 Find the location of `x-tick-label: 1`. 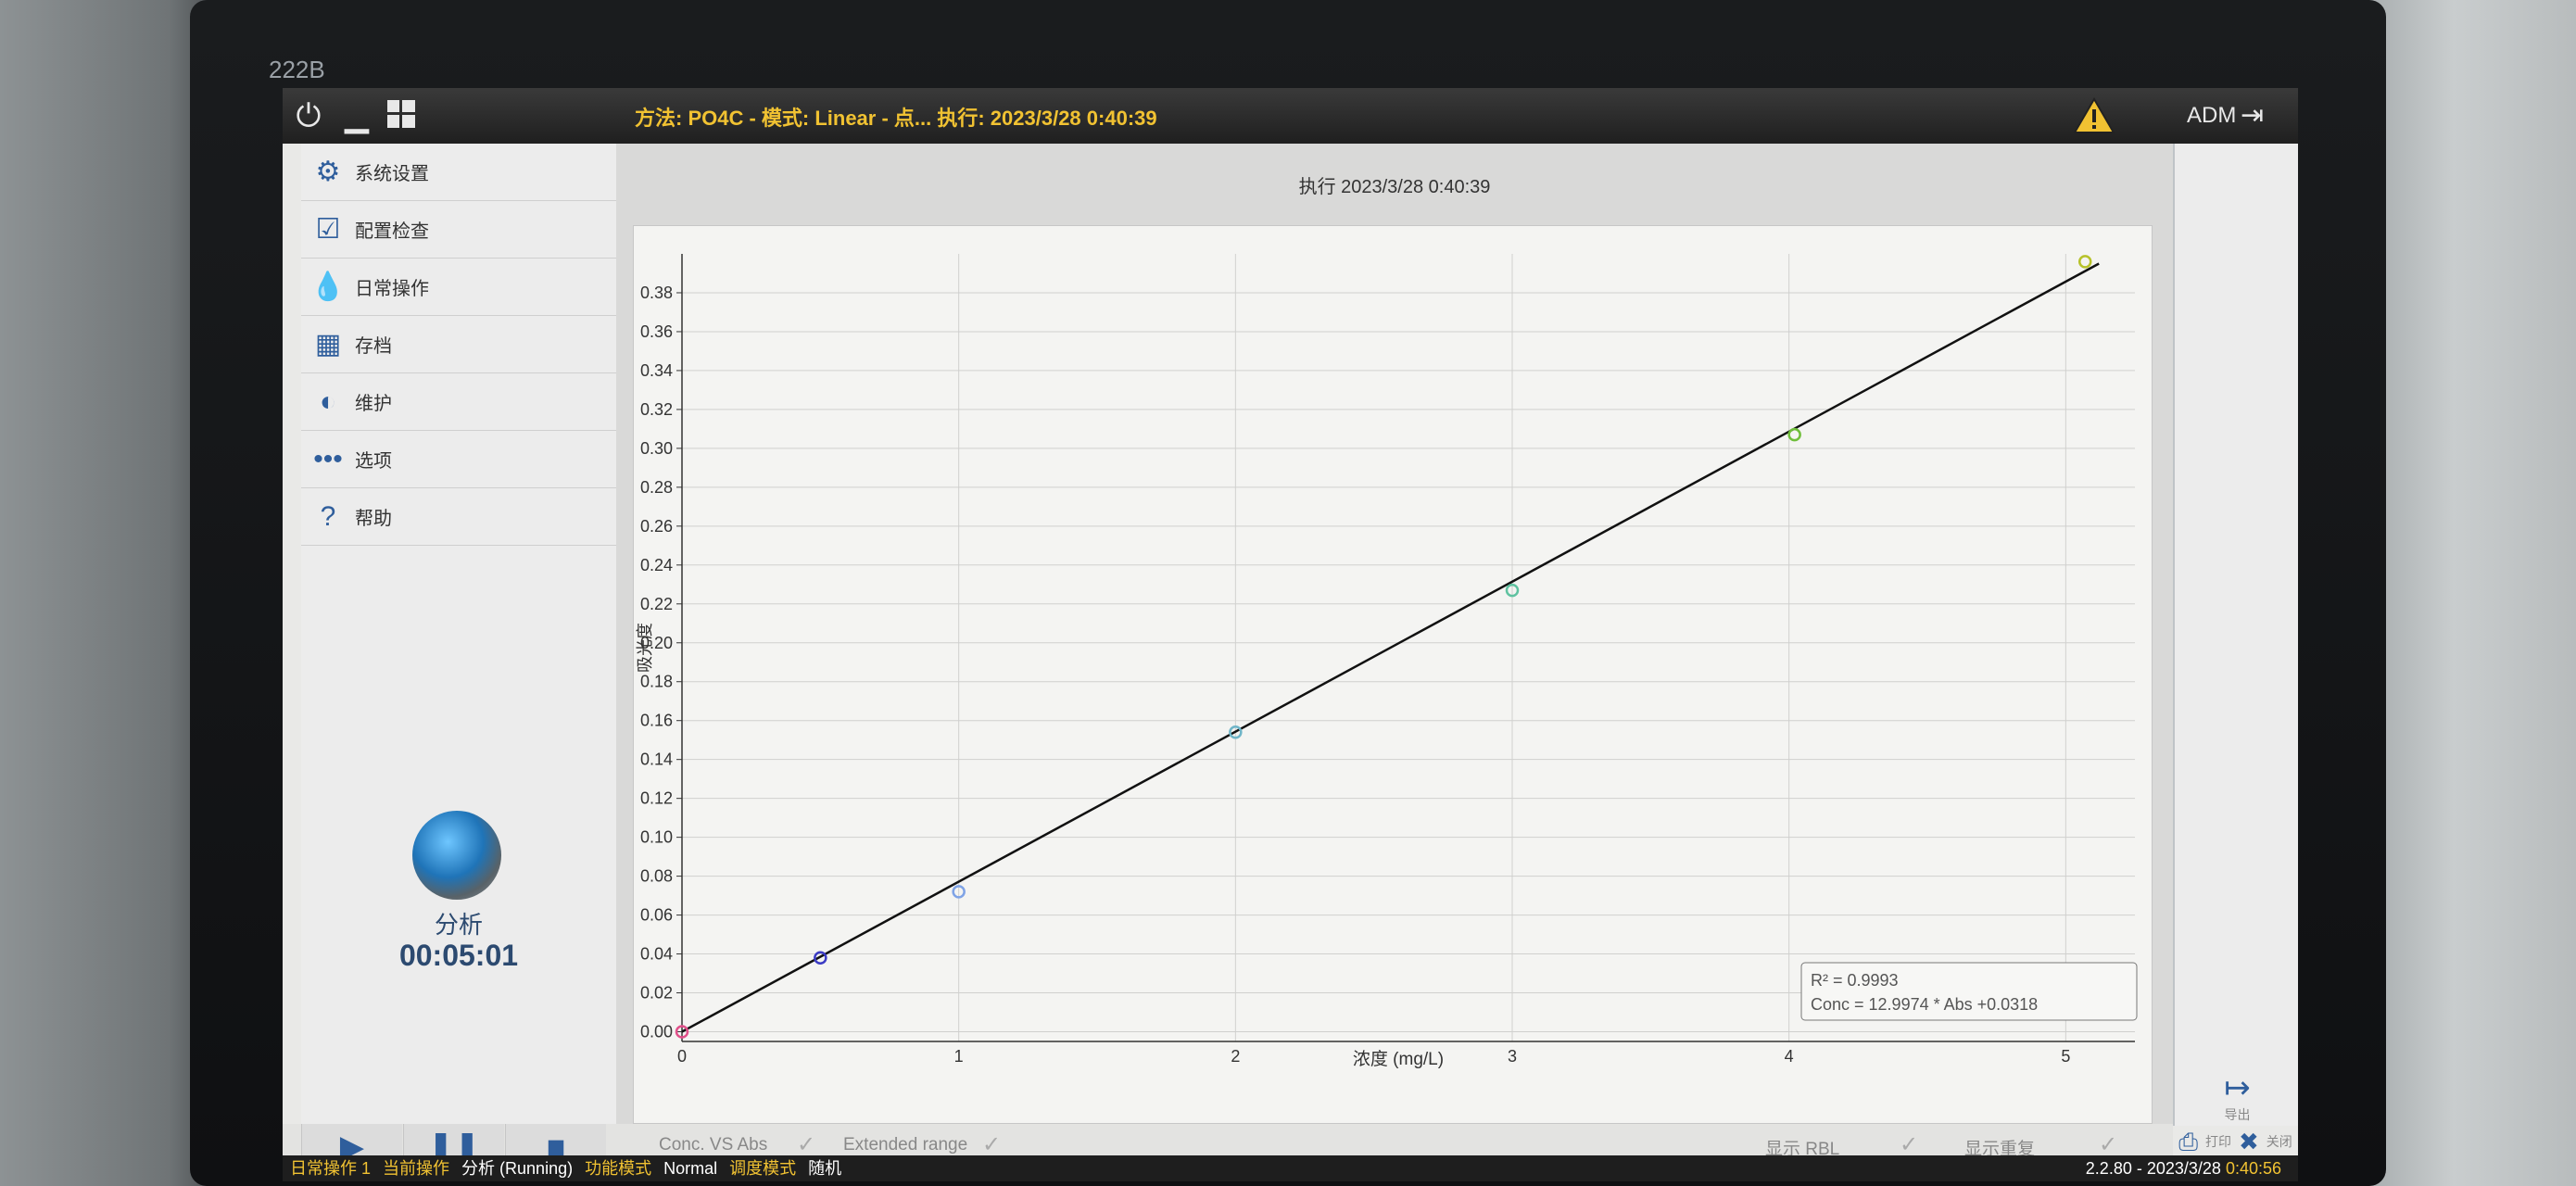

x-tick-label: 1 is located at coordinates (959, 1056).